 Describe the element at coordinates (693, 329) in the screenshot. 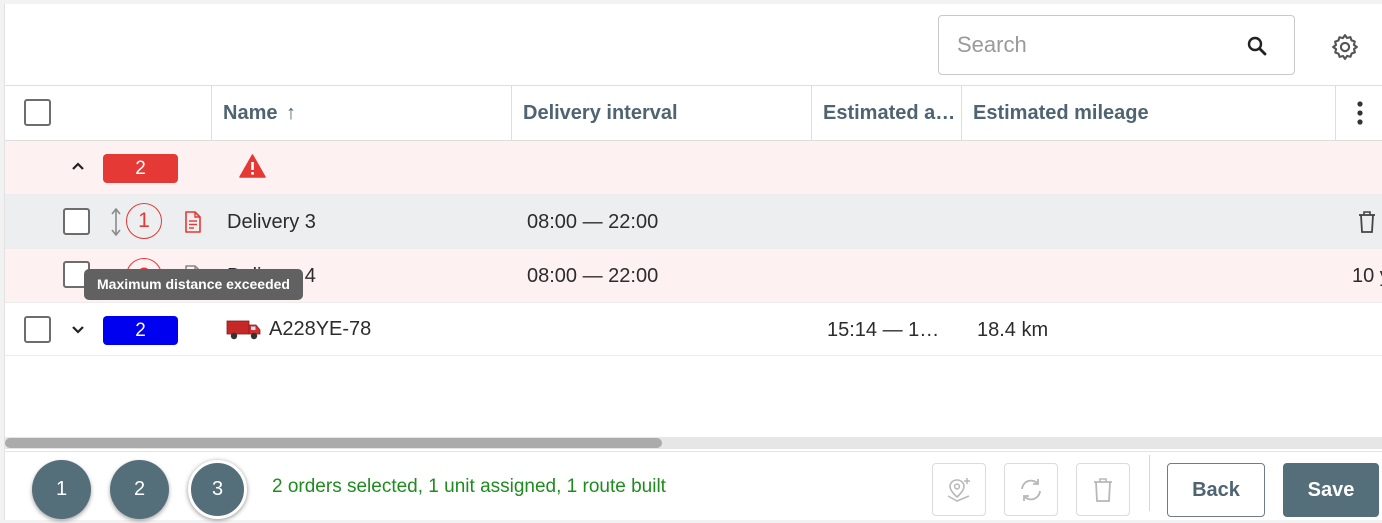

I see `unit-row: 2 A228YE-78 15:14 — 15:59 18.4 km` at that location.